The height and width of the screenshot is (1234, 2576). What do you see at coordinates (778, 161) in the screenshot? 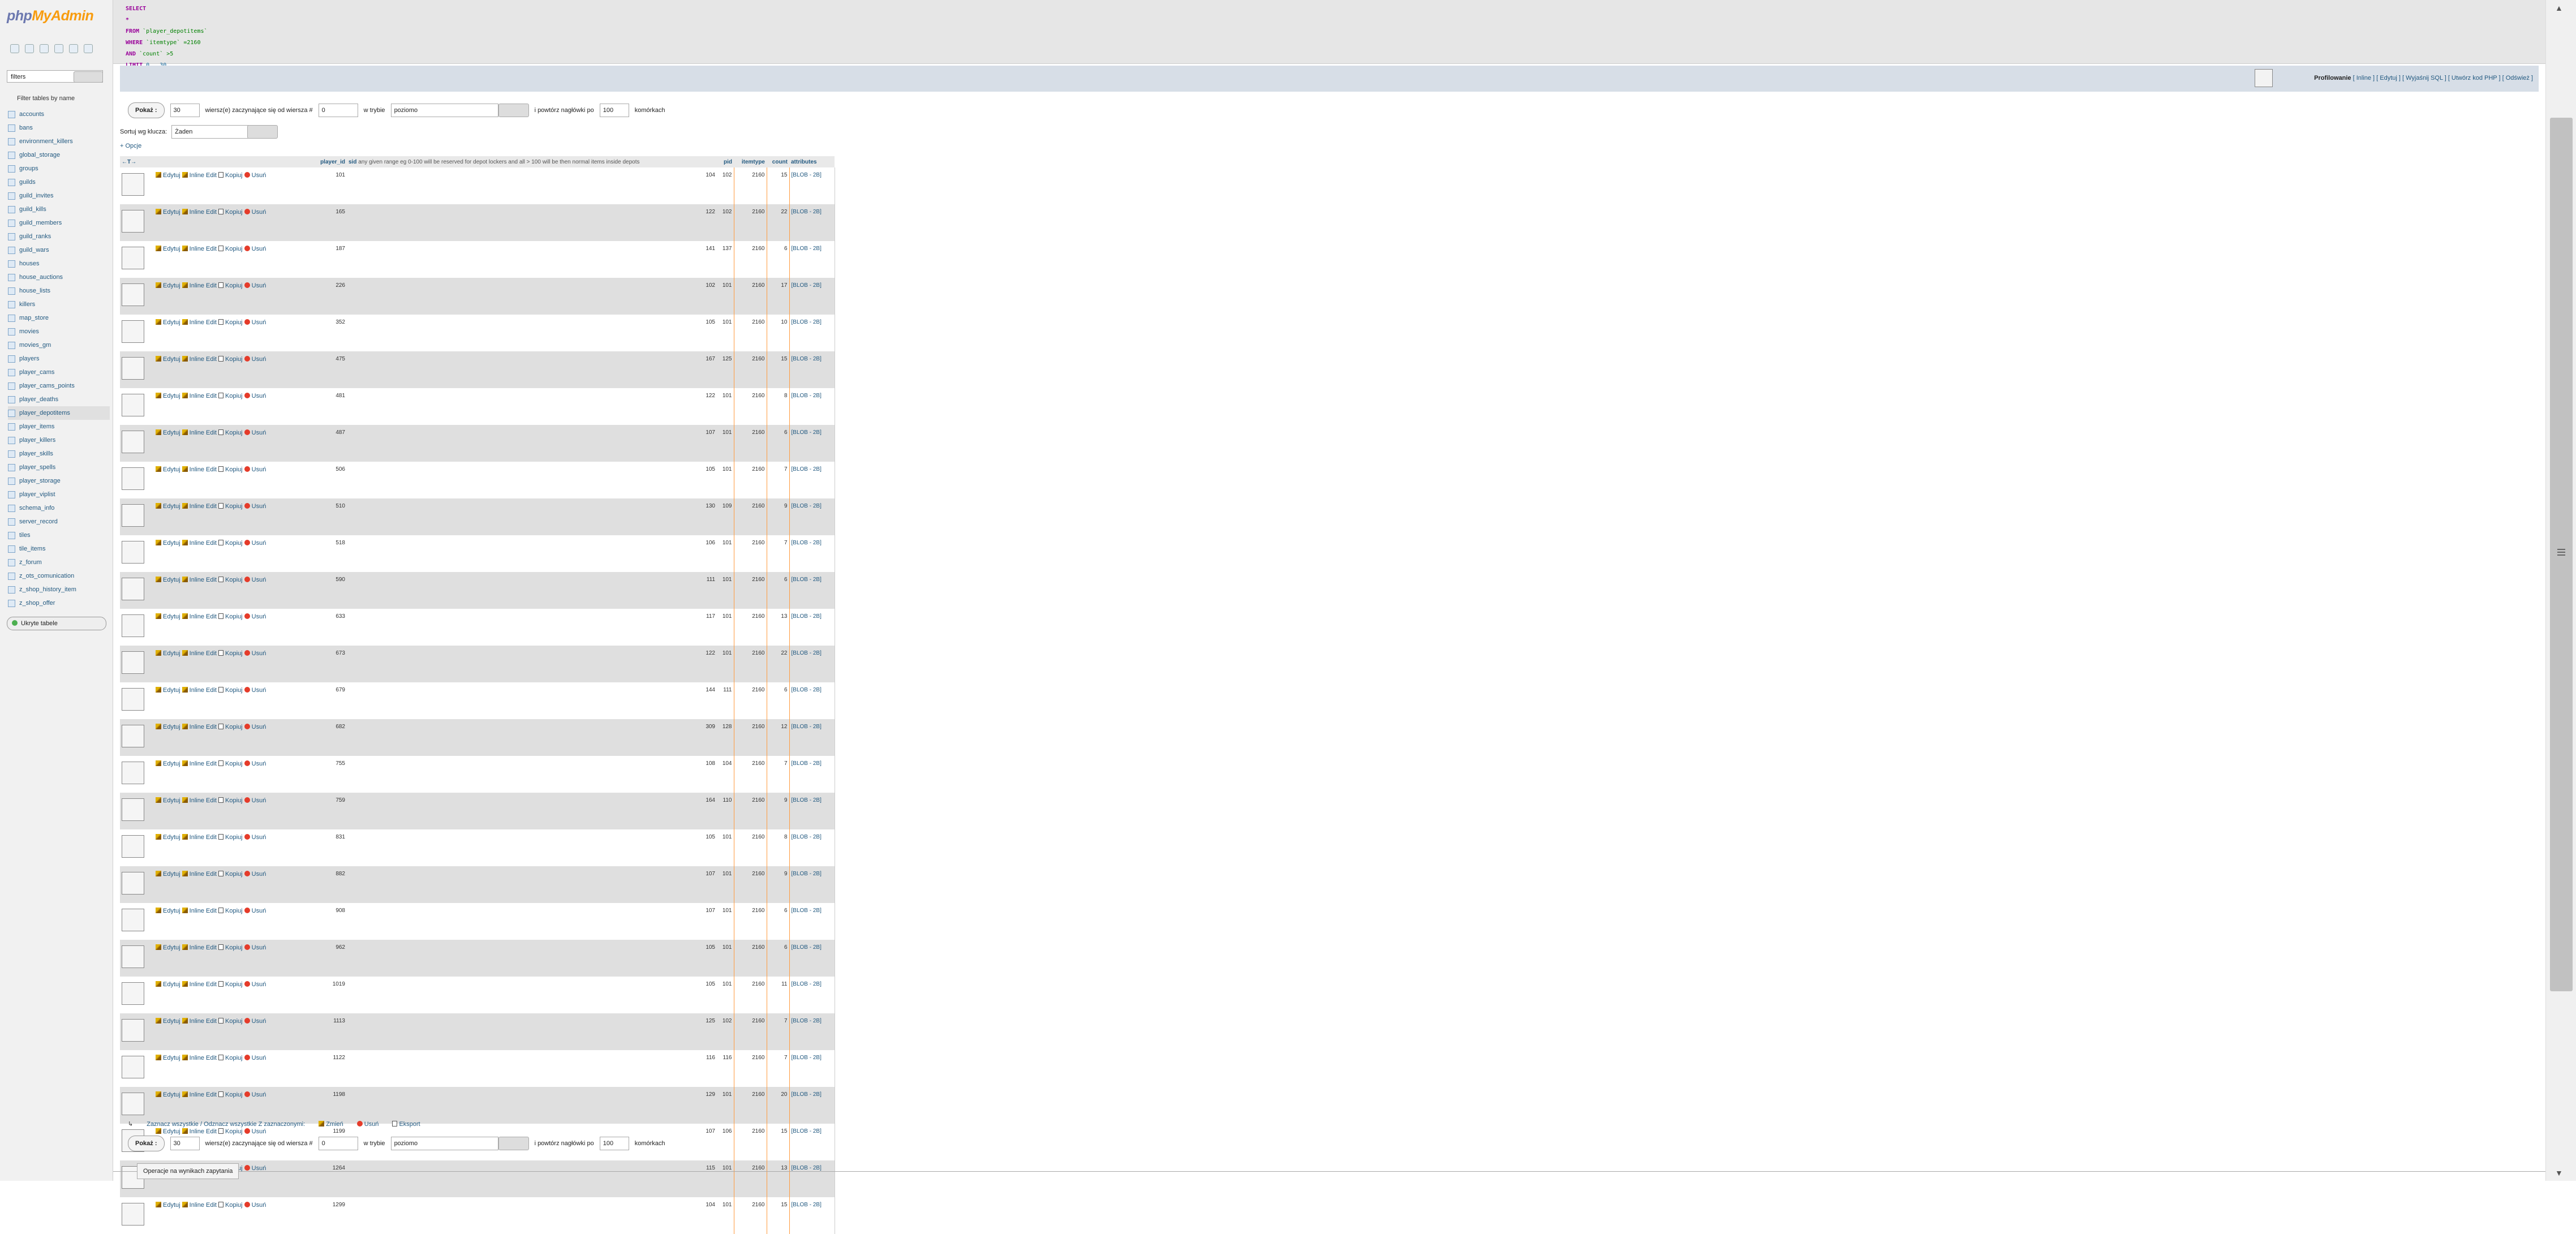
I see `column-count: count` at bounding box center [778, 161].